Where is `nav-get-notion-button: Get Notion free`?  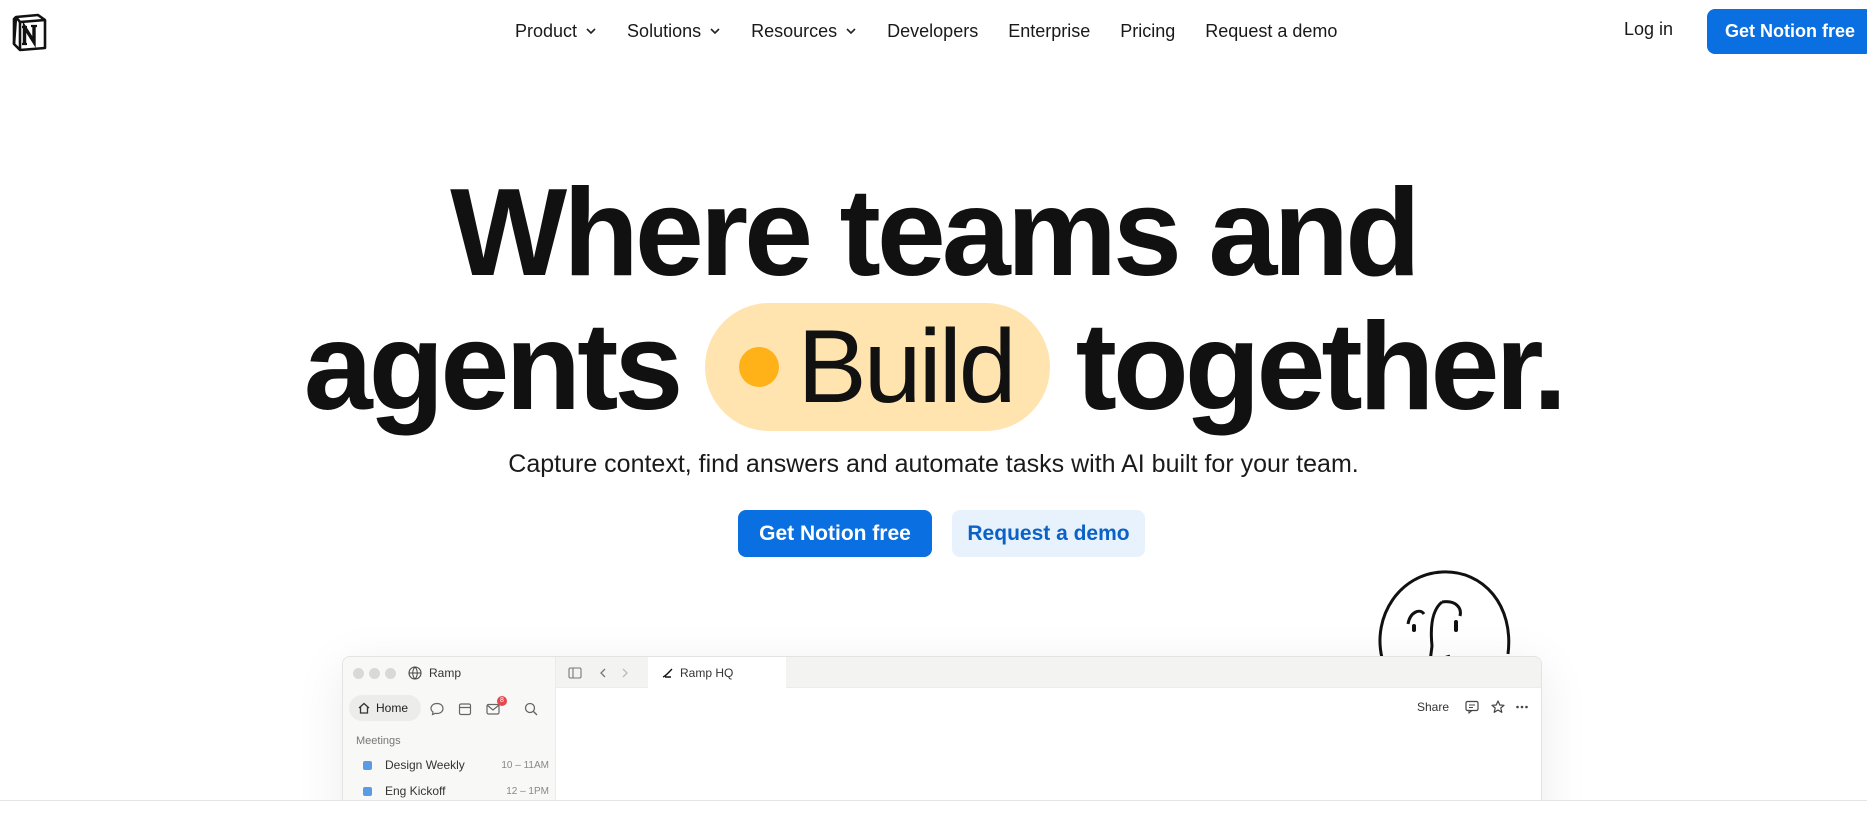 nav-get-notion-button: Get Notion free is located at coordinates (1787, 31).